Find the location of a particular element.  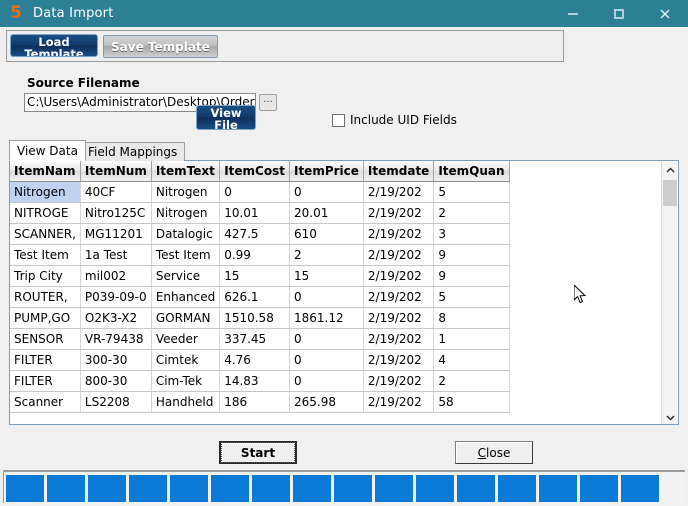

table-cell: LS2208 is located at coordinates (116, 402).